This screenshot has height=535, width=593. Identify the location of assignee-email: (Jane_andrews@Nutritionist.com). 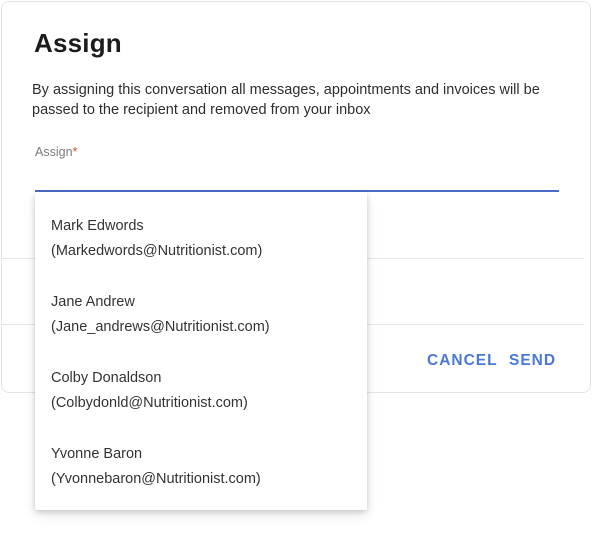
(160, 327).